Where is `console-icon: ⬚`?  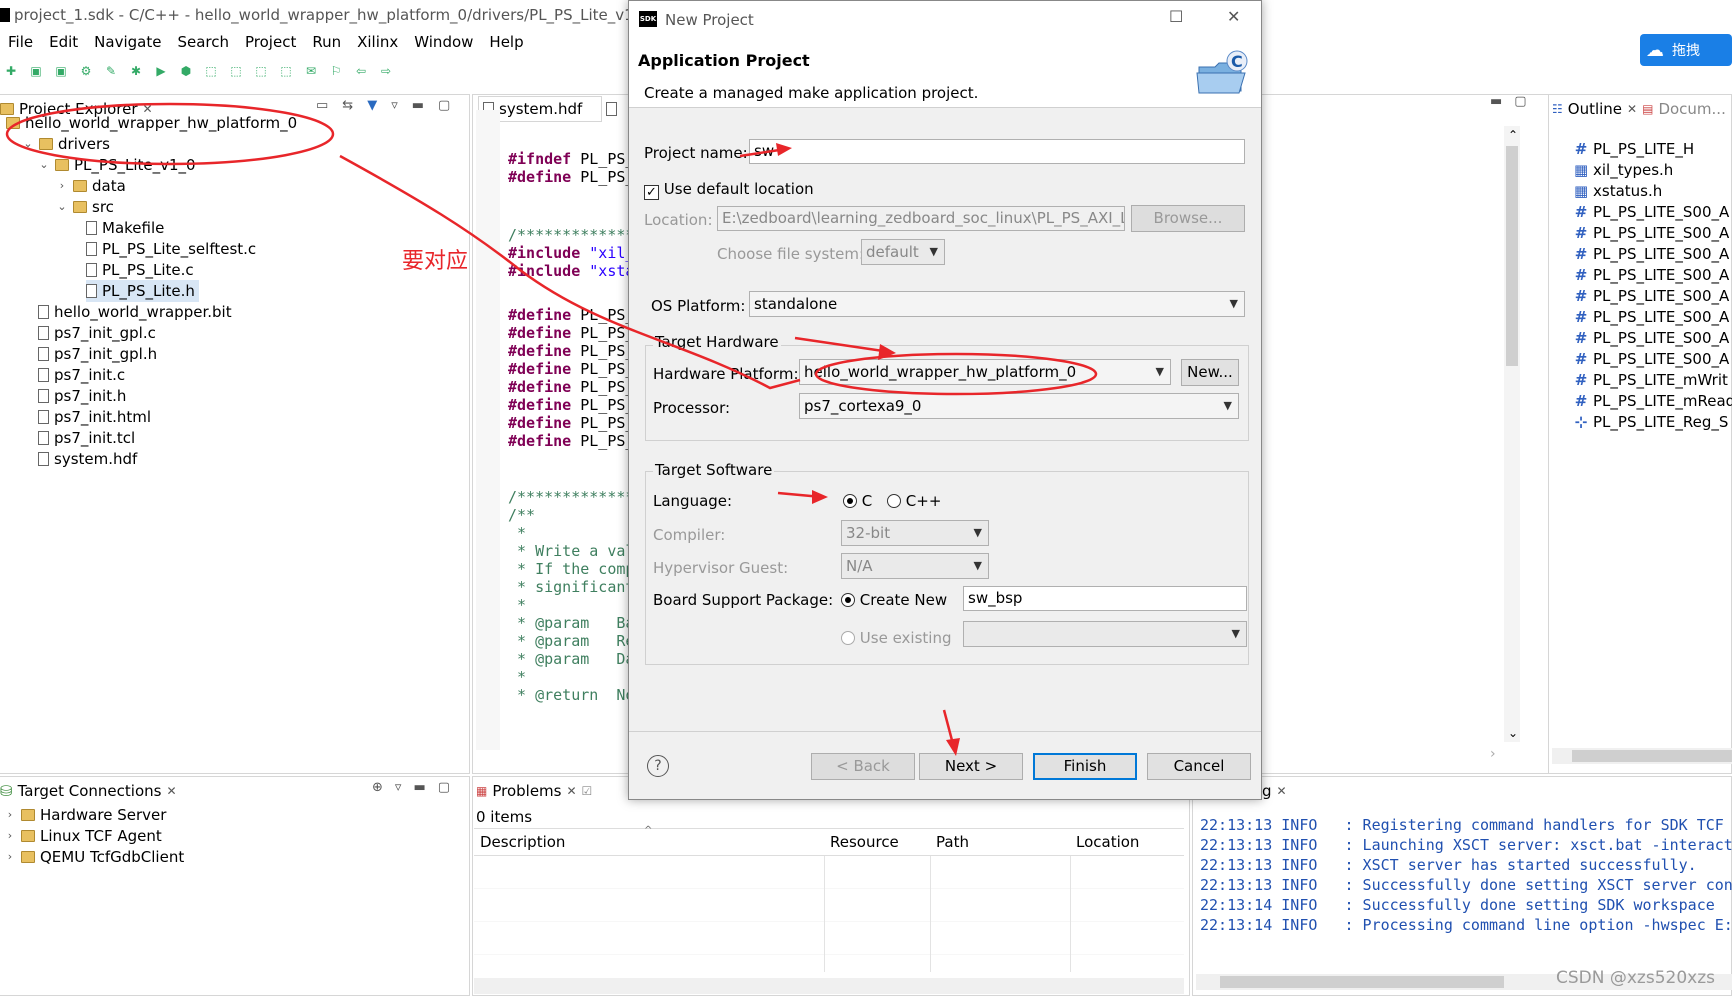 console-icon: ⬚ is located at coordinates (261, 71).